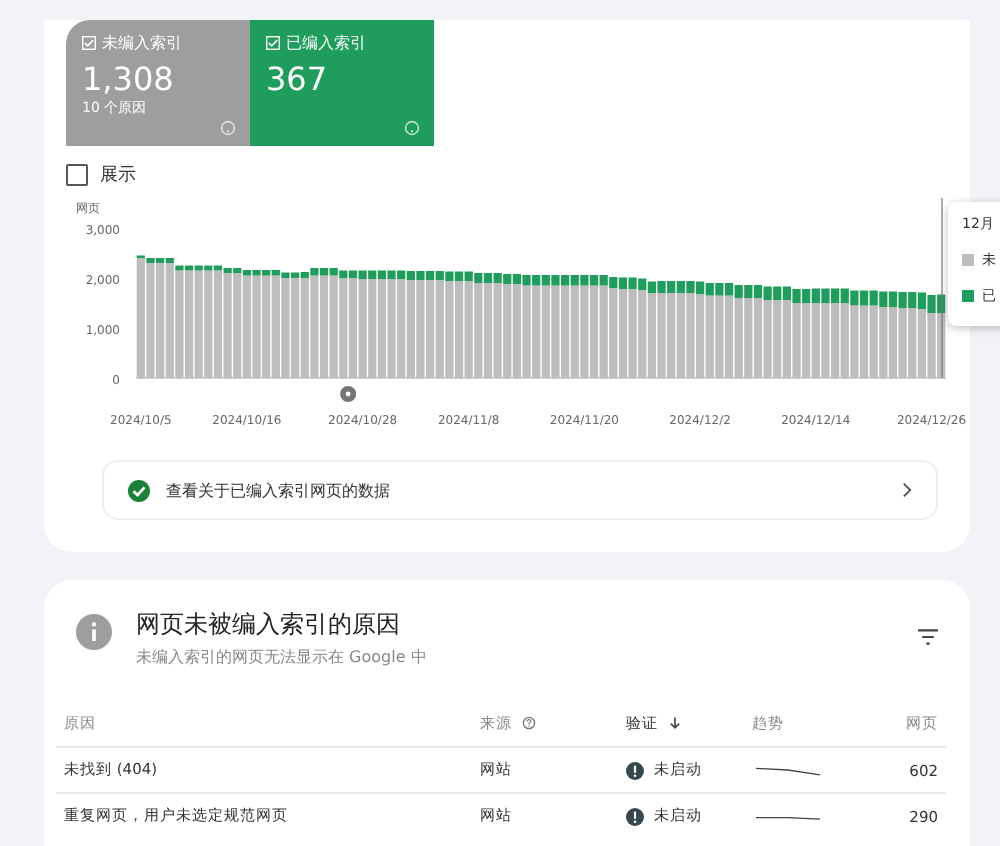  I want to click on section-title: 网页未被编入索引的原因, so click(269, 625).